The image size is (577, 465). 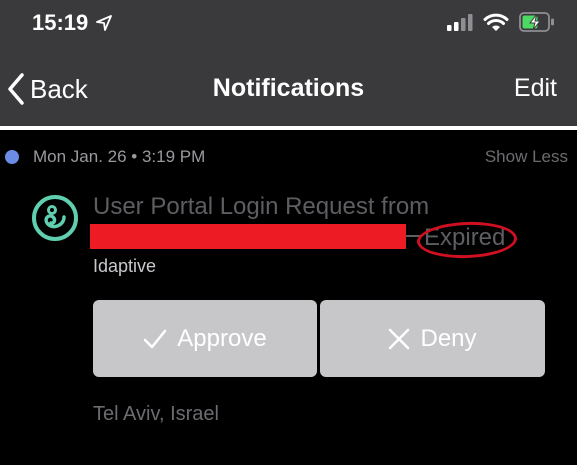 I want to click on notification-meta-row: Mon Jan. 26 • 3:19 PM Show Less, so click(x=288, y=157).